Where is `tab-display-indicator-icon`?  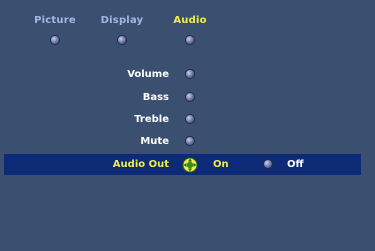
tab-display-indicator-icon is located at coordinates (122, 40).